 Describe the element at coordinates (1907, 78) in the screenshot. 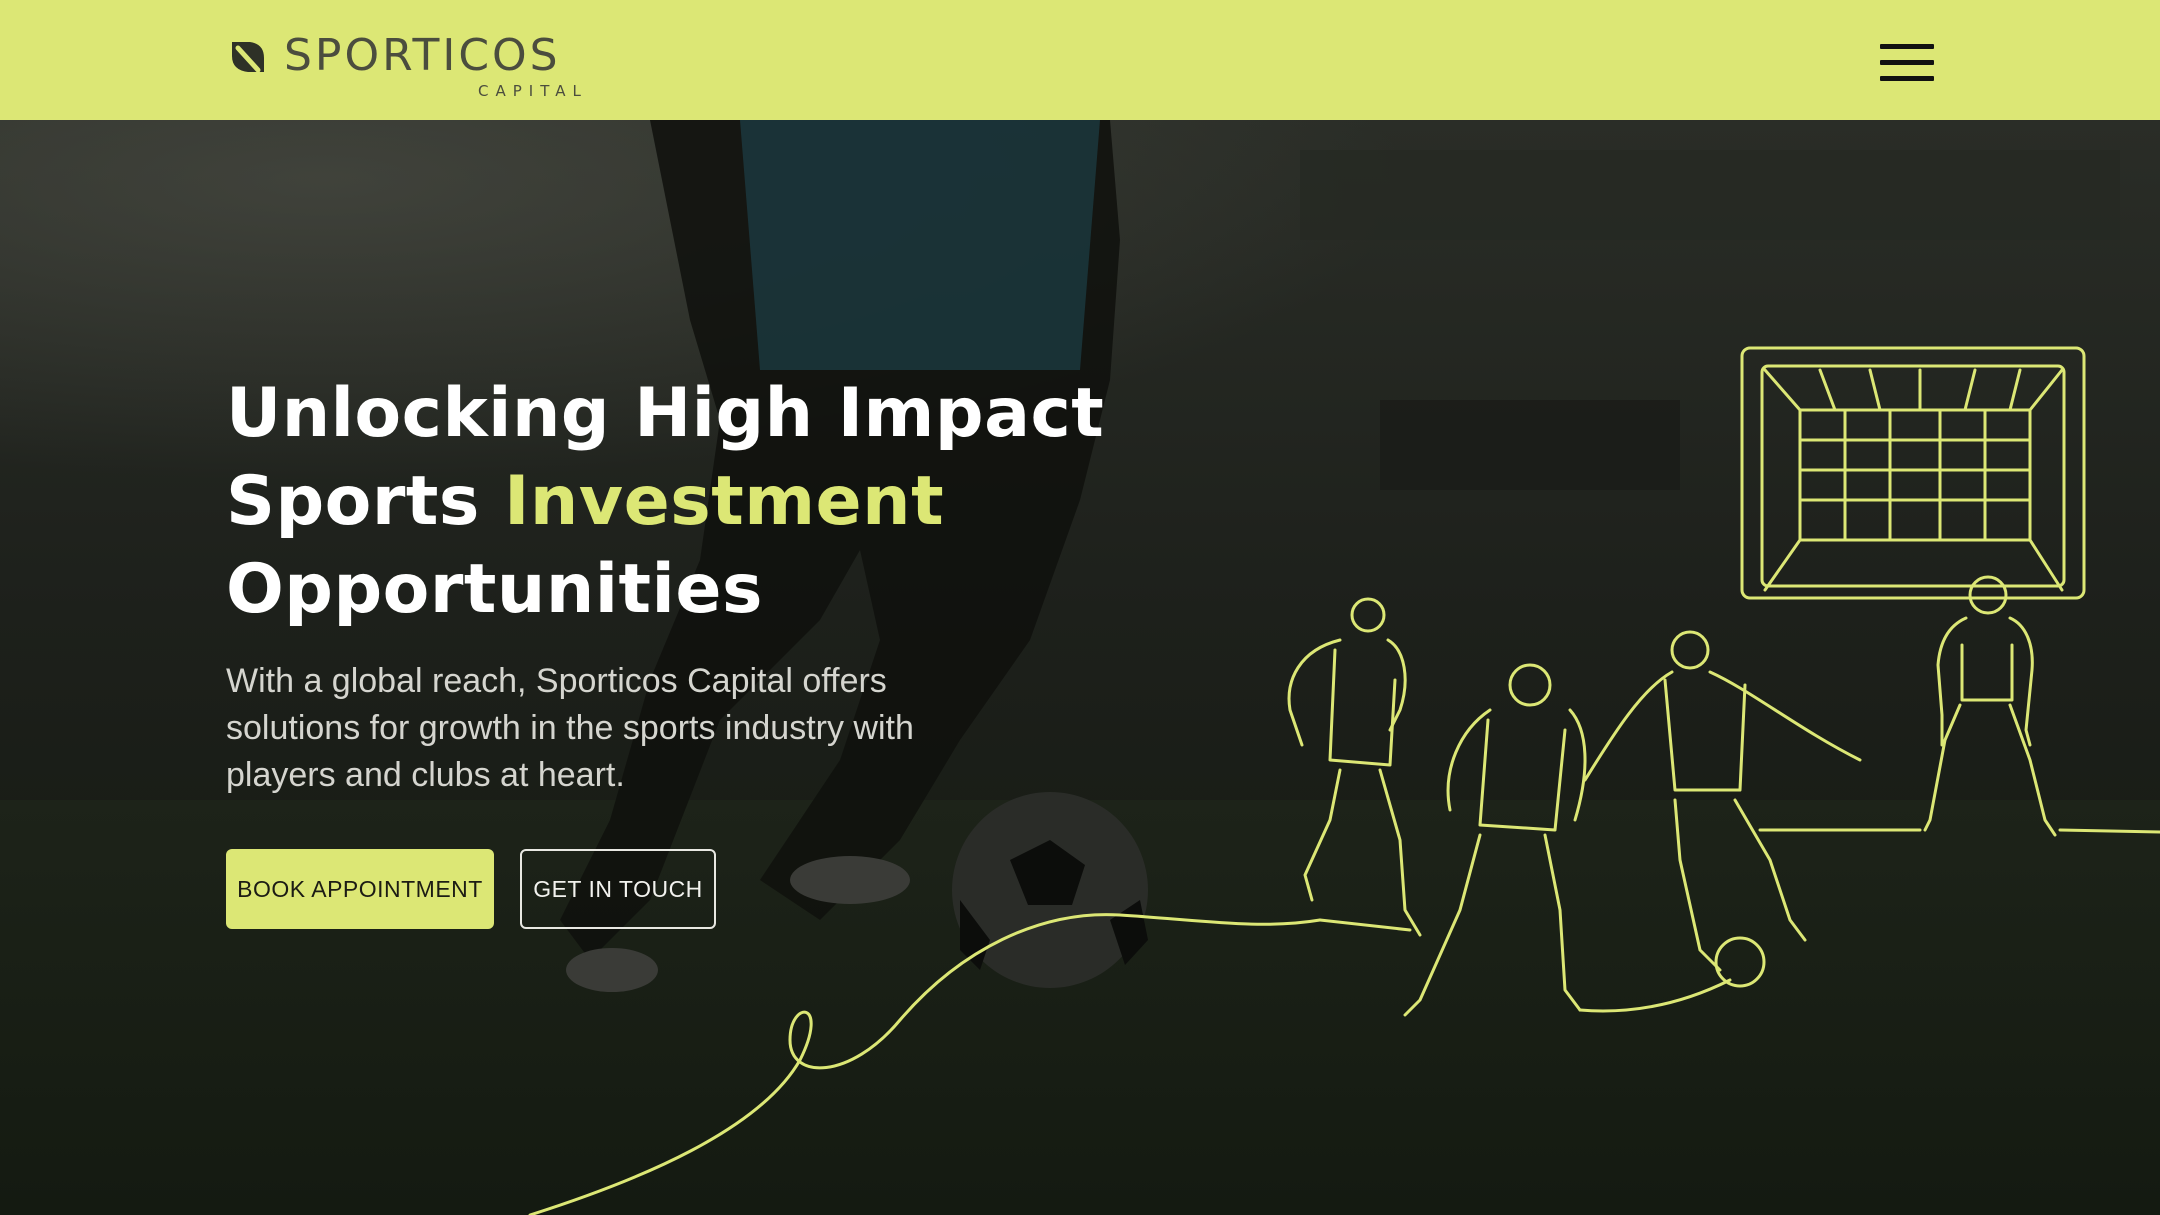

I see `menu-bar-bottom` at that location.